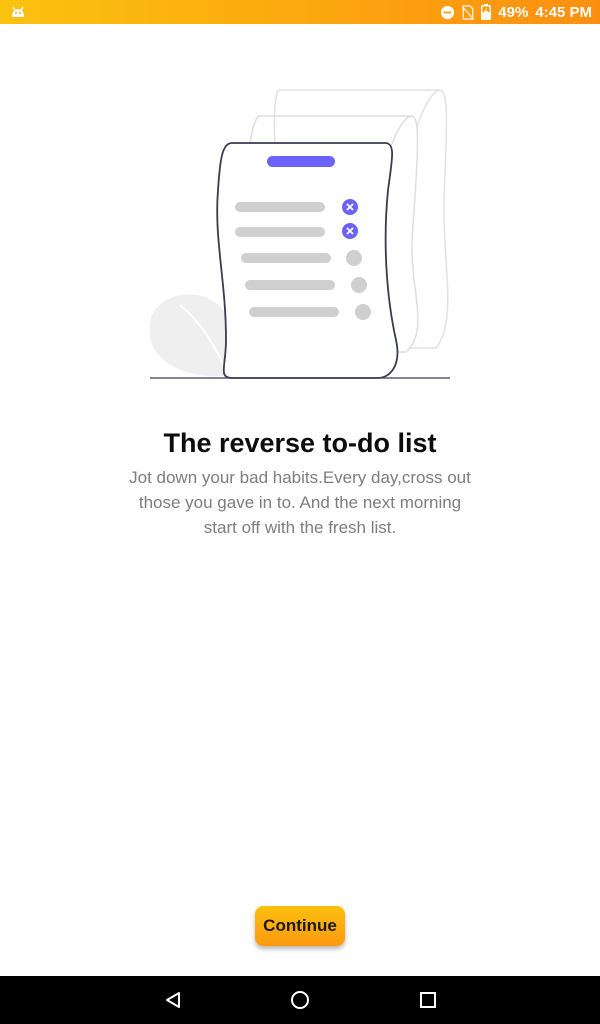 This screenshot has height=1024, width=600. What do you see at coordinates (191, 335) in the screenshot?
I see `leaf-icon` at bounding box center [191, 335].